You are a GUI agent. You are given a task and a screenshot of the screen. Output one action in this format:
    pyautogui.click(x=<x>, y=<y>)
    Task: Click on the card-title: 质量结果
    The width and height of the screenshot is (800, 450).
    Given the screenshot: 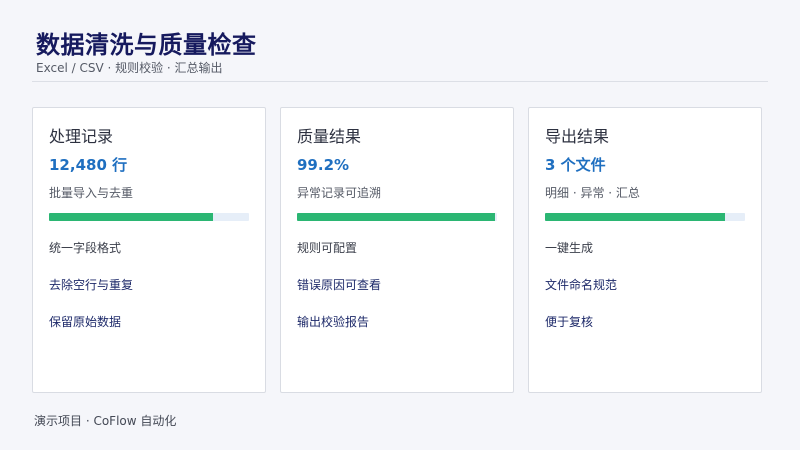 What is the action you would take?
    pyautogui.click(x=329, y=136)
    